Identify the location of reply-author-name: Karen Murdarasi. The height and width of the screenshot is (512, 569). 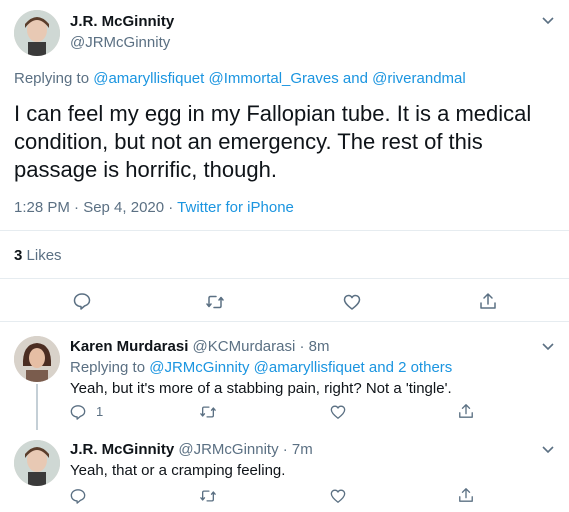
(129, 346).